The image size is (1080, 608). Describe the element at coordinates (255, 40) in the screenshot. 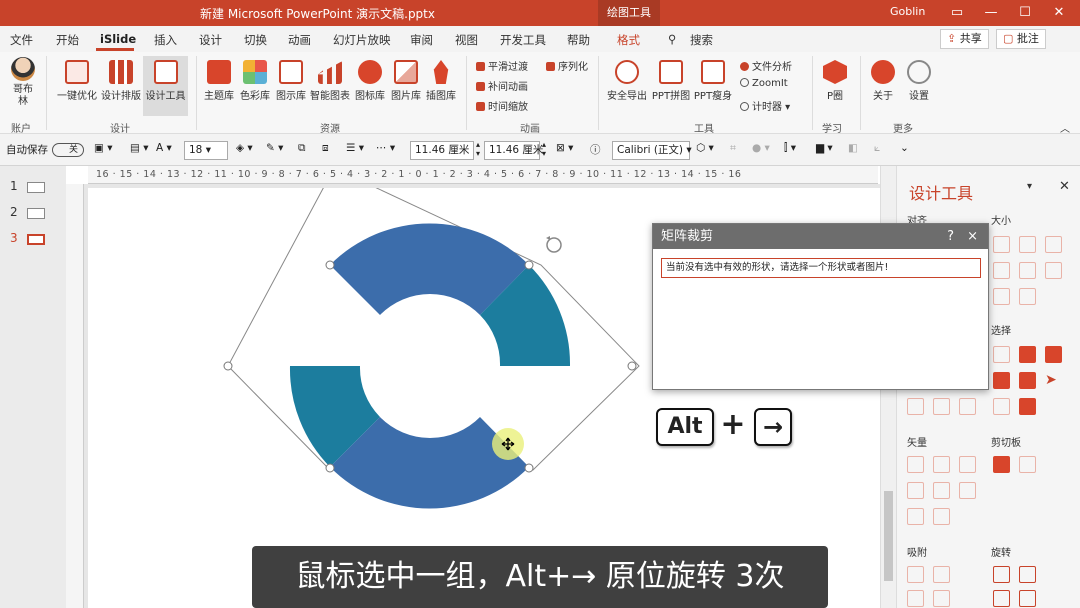

I see `tab-transitions: 切换` at that location.